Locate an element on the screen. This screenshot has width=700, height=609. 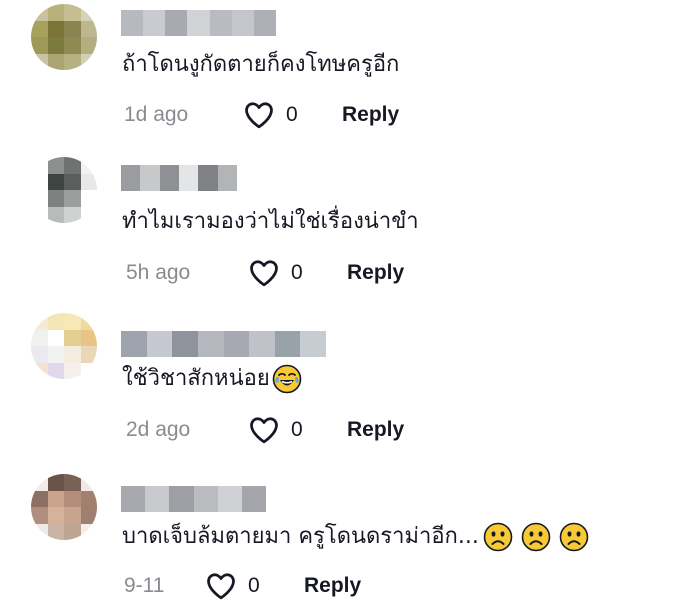
comment-text-content: ใช้วิชาสักหน่อย is located at coordinates (196, 378).